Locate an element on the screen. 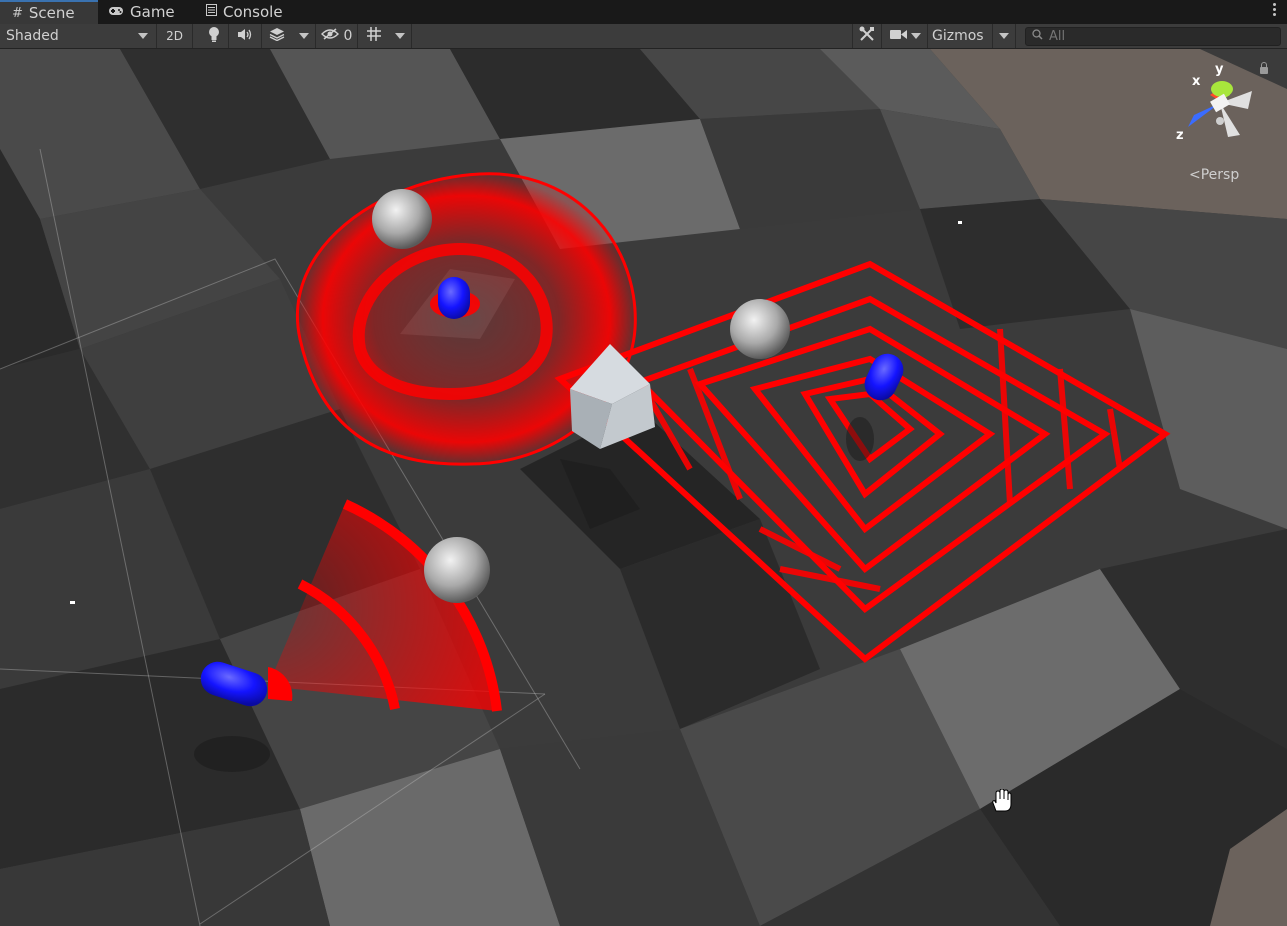 The image size is (1287, 926). grid-toggle is located at coordinates (374, 36).